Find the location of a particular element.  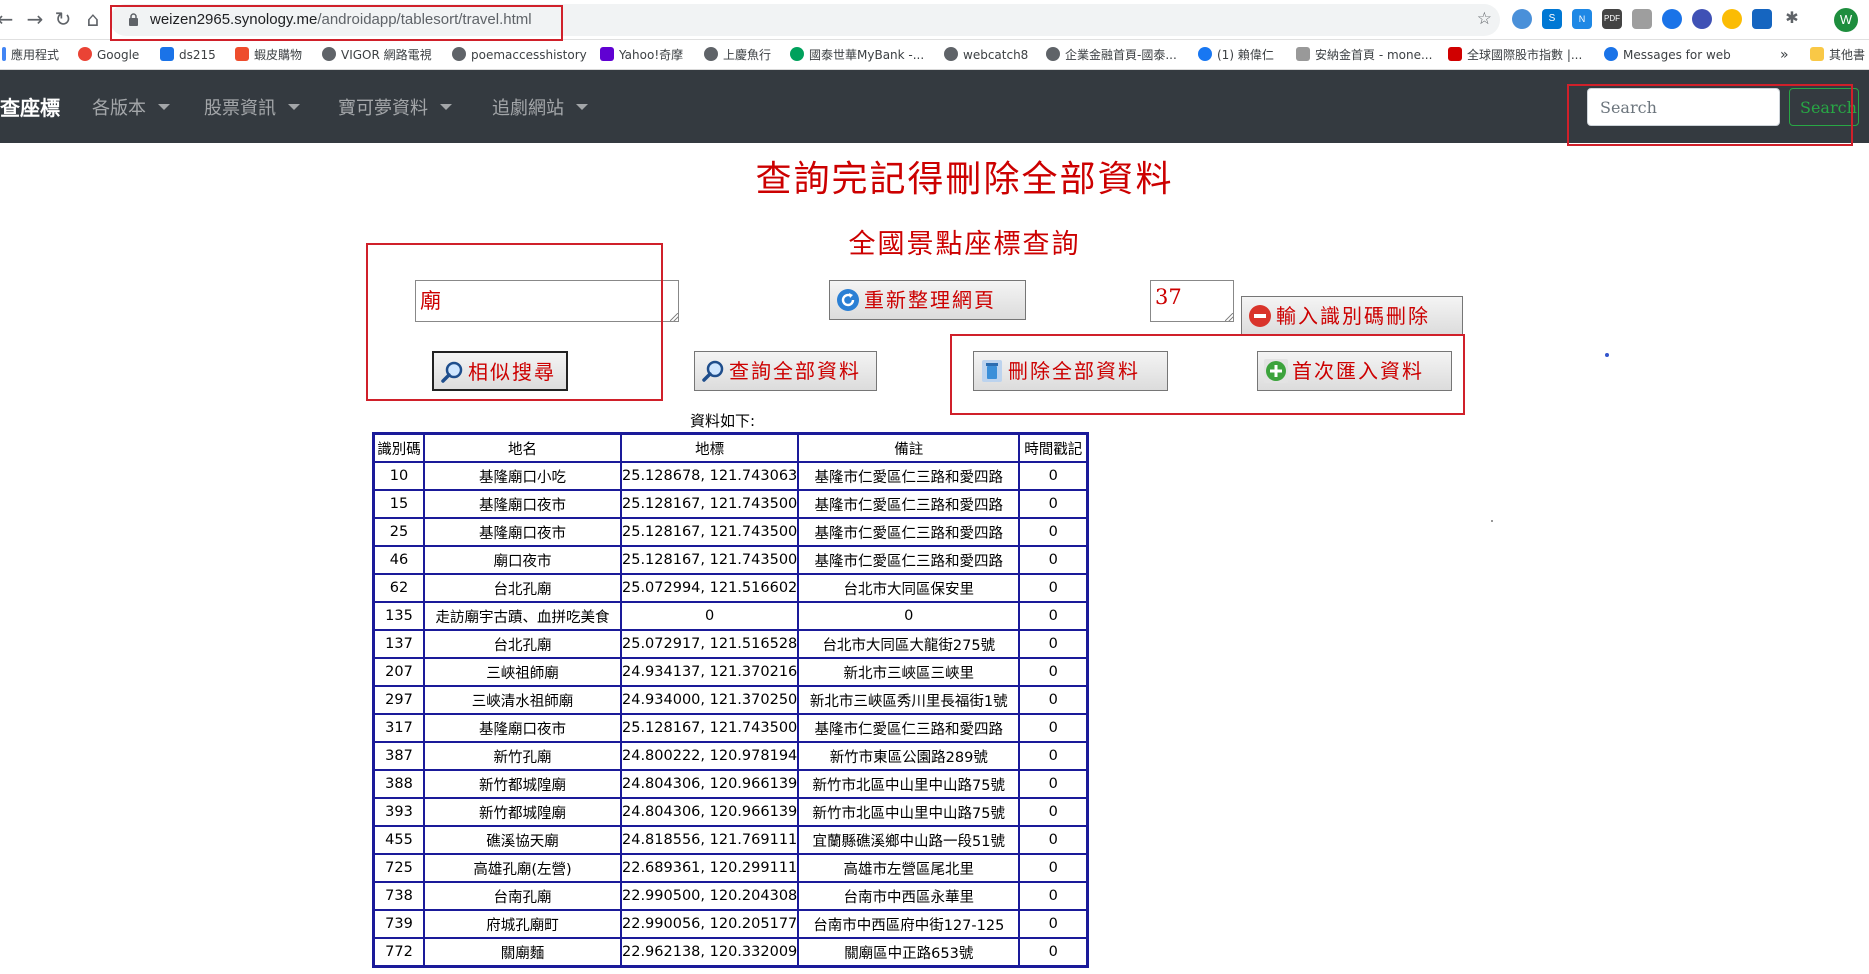

id-input is located at coordinates (1192, 301).